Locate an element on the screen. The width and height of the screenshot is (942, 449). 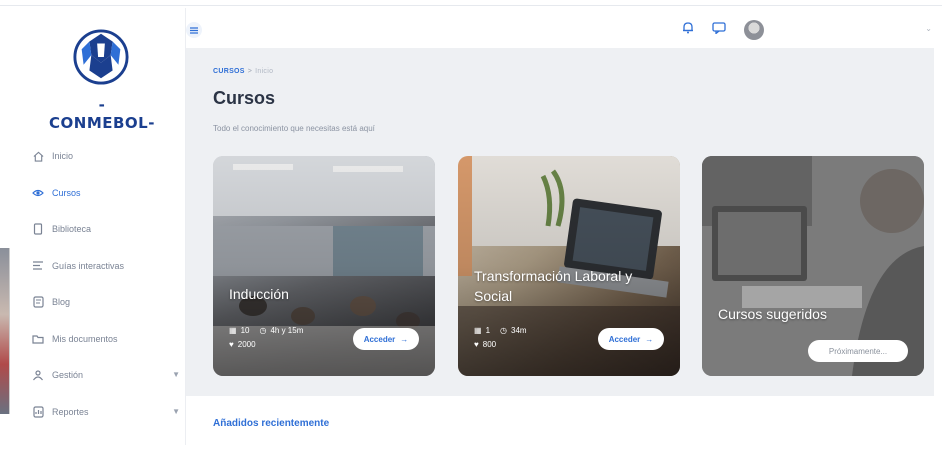
sidebar-item-label: Inicio is located at coordinates (63, 156).